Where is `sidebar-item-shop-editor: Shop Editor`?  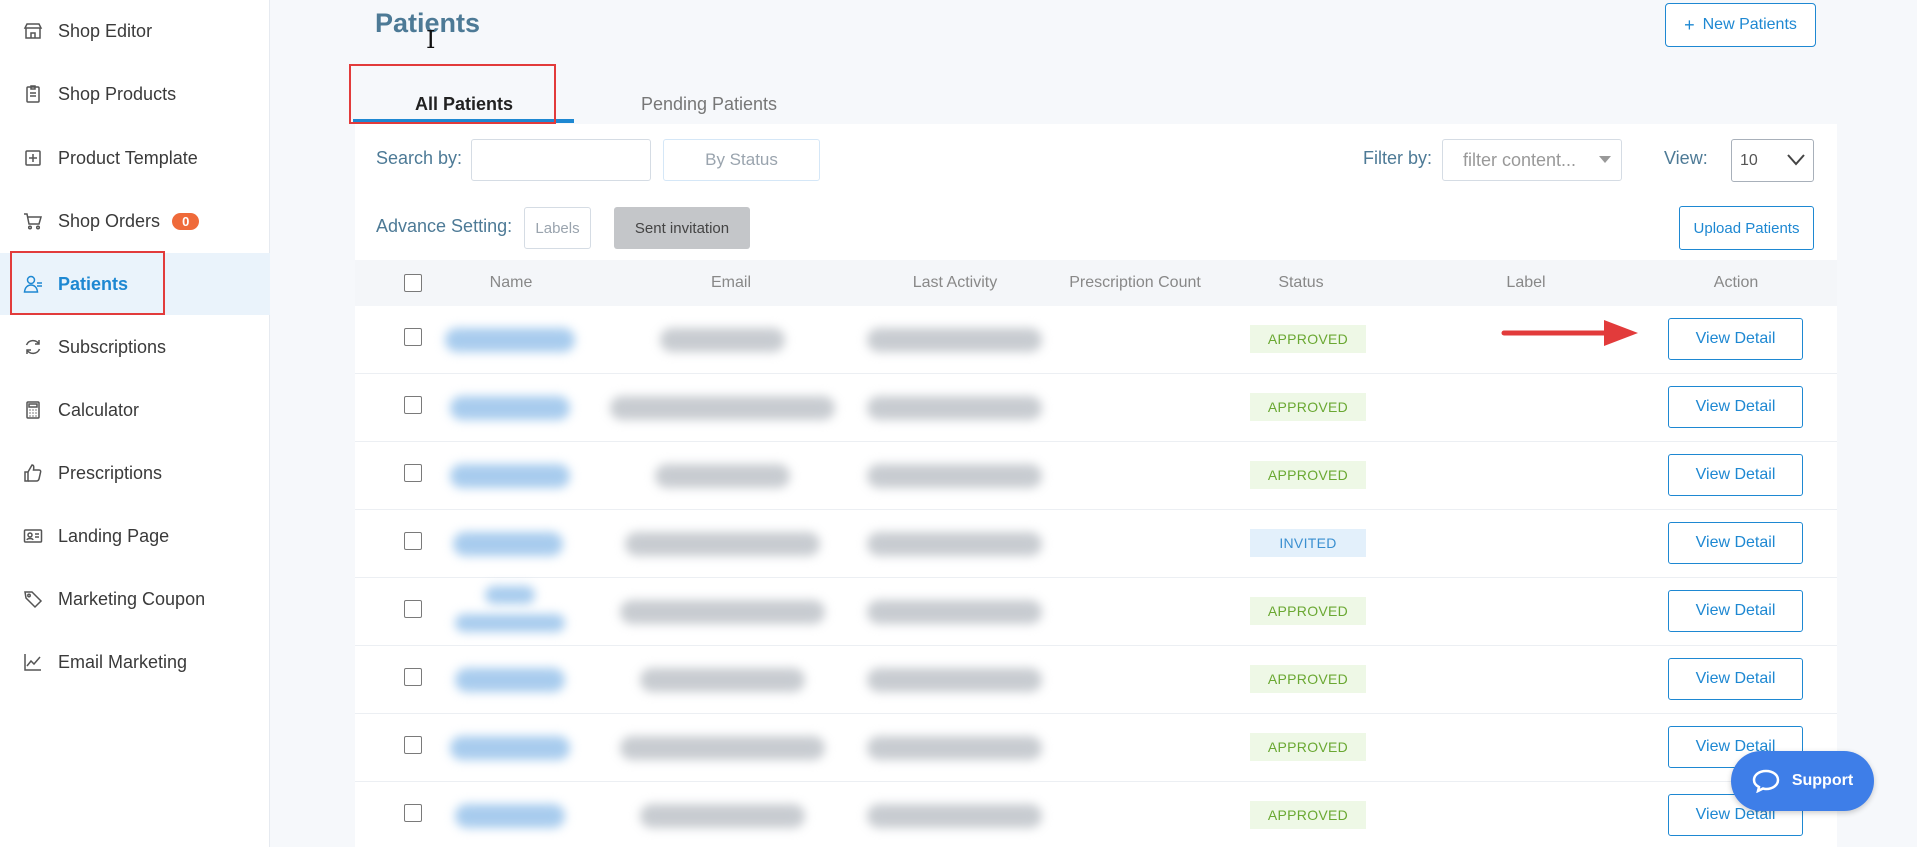
sidebar-item-shop-editor: Shop Editor is located at coordinates (135, 31).